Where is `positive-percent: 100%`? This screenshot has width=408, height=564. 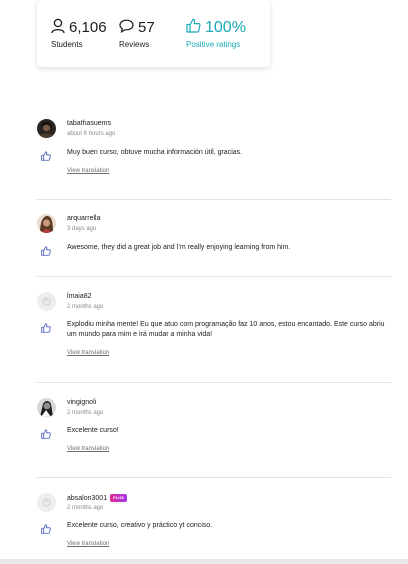 positive-percent: 100% is located at coordinates (225, 27).